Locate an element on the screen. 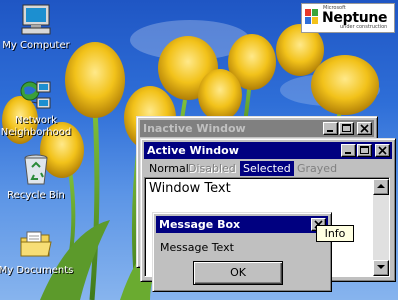 This screenshot has height=300, width=398. desktop-icon-my-computer: My Computer is located at coordinates (37, 27).